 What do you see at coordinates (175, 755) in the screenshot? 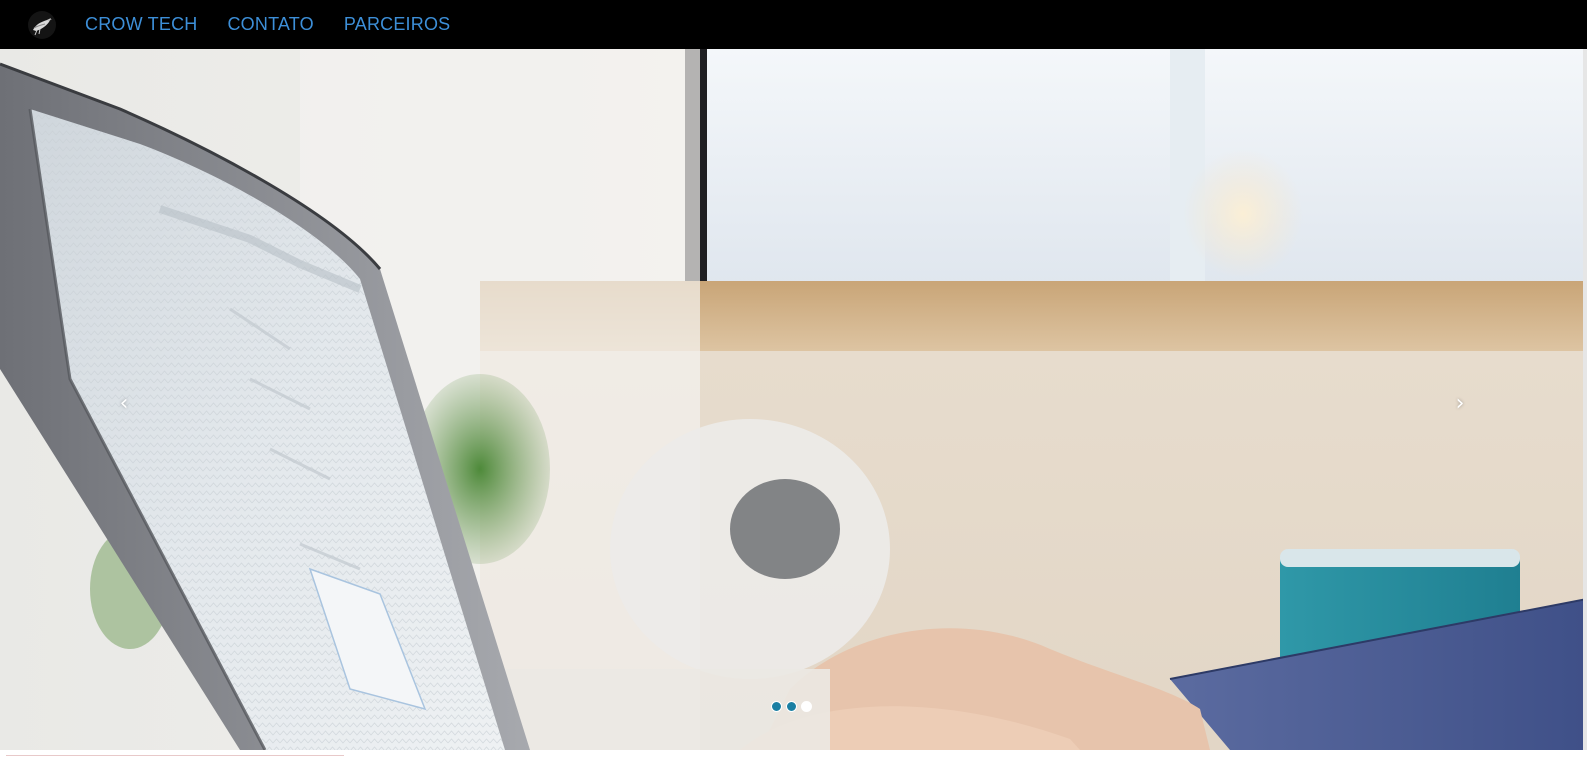
I see `divider` at bounding box center [175, 755].